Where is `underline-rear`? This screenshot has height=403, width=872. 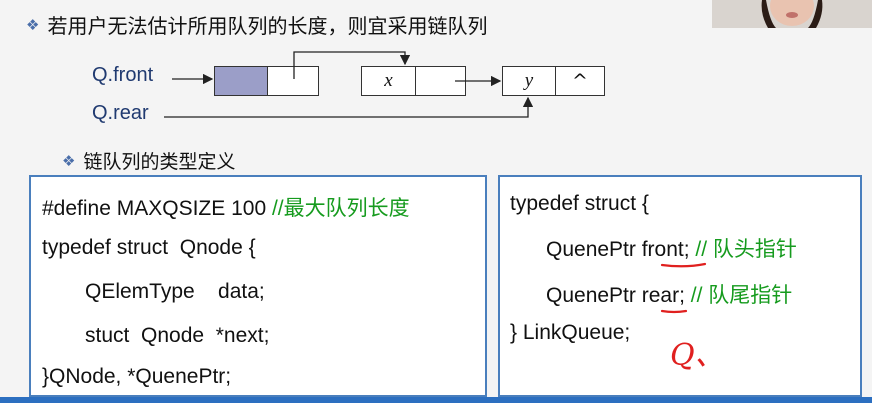
underline-rear is located at coordinates (674, 311).